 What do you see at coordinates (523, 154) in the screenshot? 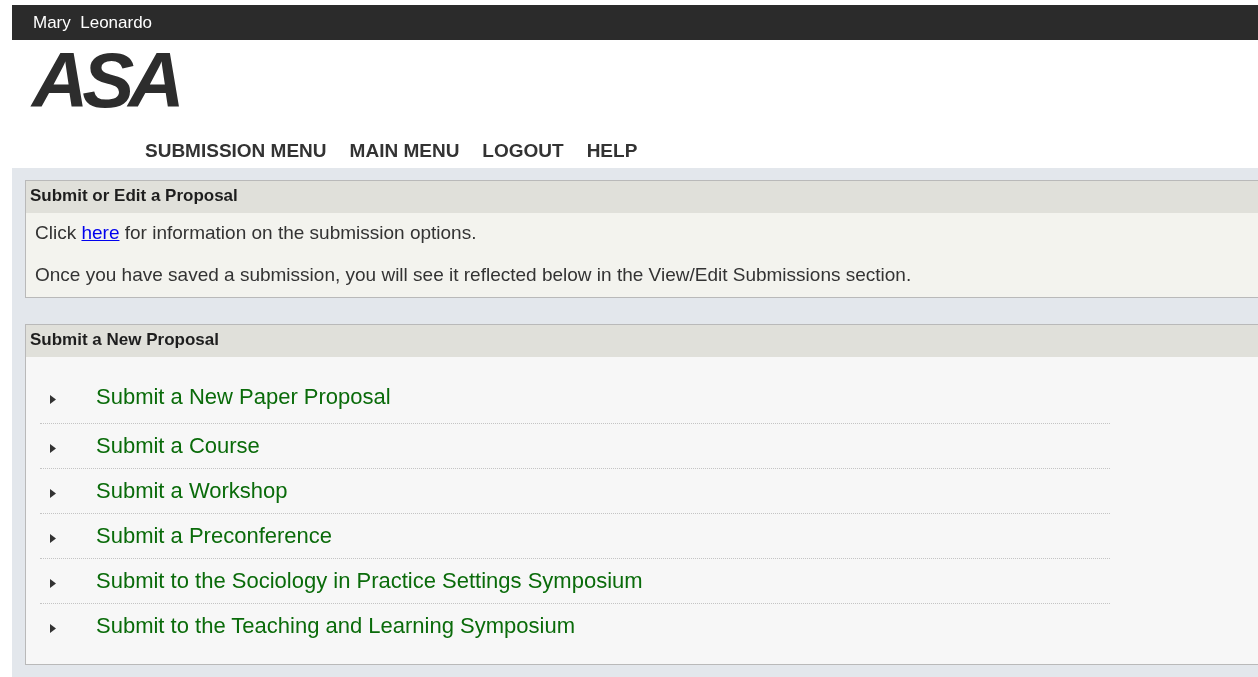
I see `nav-link: LOGOUT` at bounding box center [523, 154].